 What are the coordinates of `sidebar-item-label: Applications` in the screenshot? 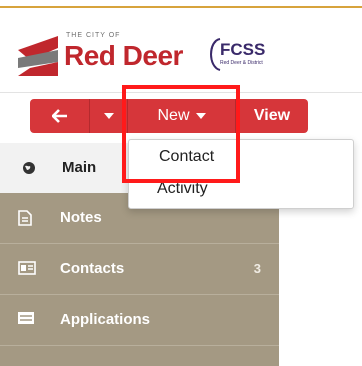 It's located at (105, 319).